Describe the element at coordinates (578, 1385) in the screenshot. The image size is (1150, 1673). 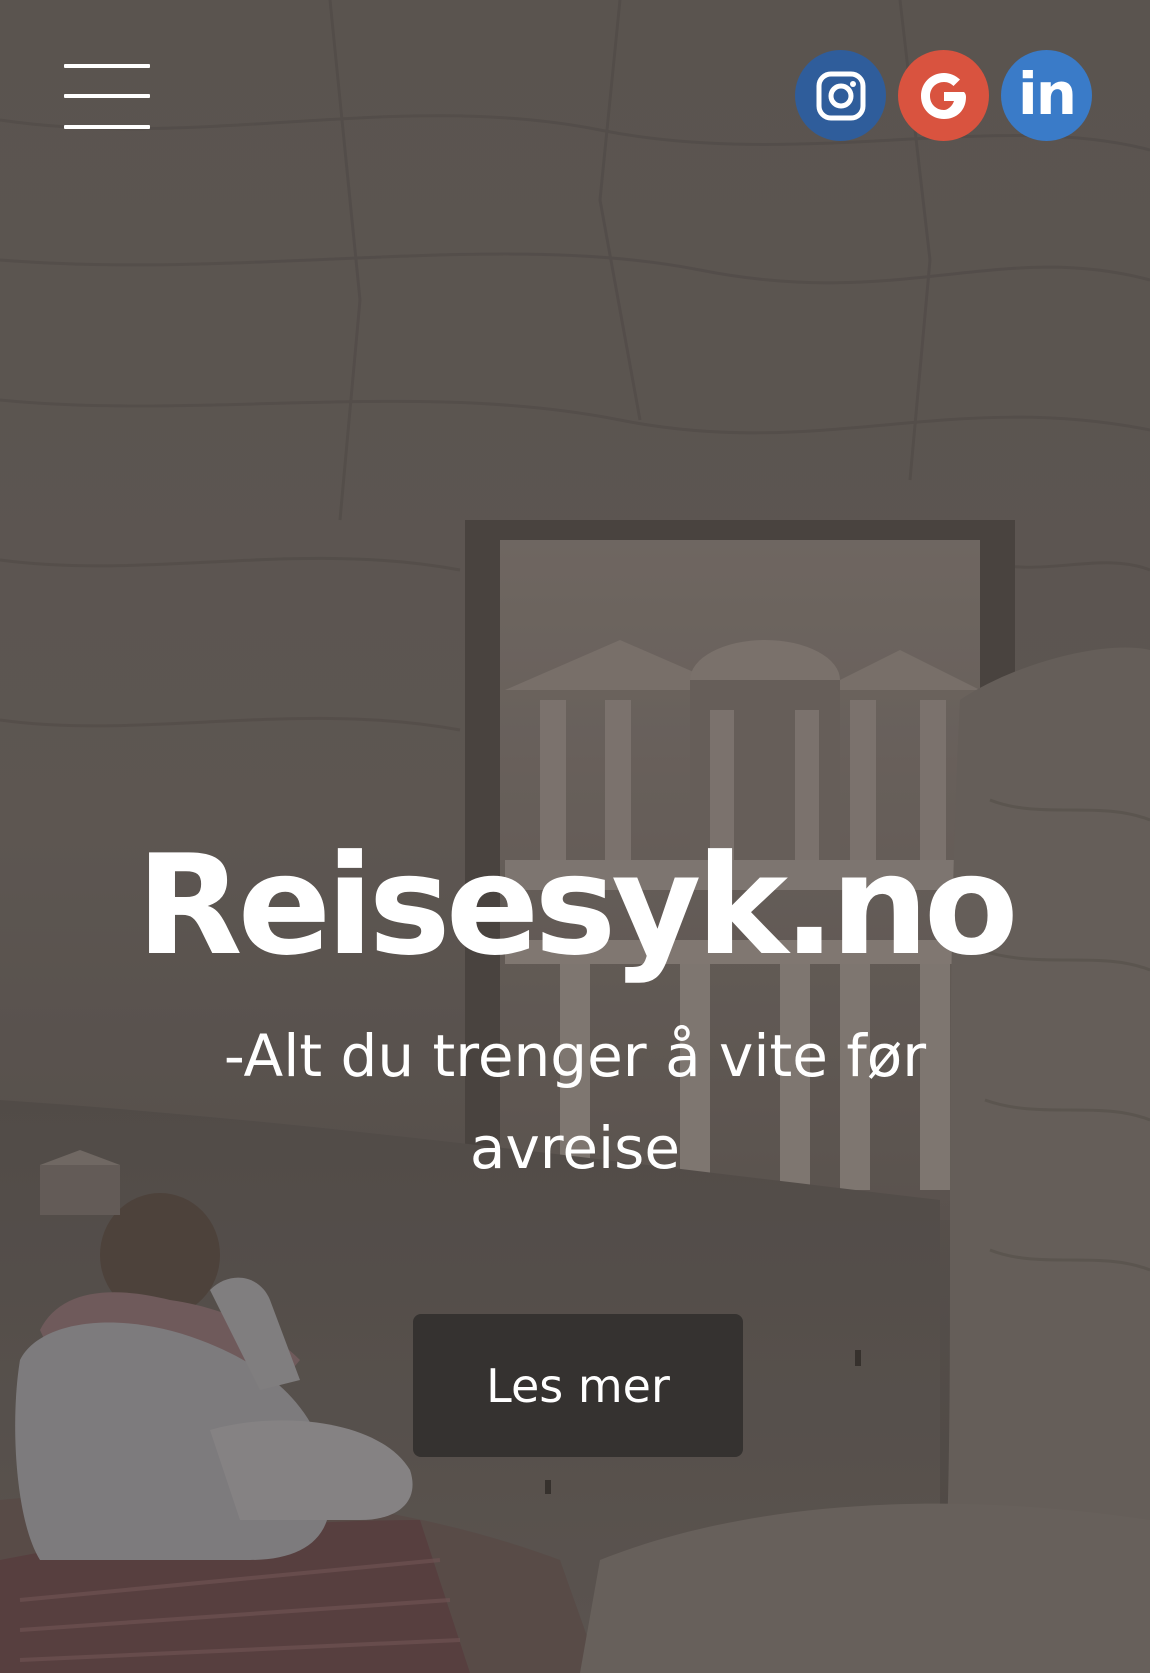
I see `read-more-button: Les mer` at that location.